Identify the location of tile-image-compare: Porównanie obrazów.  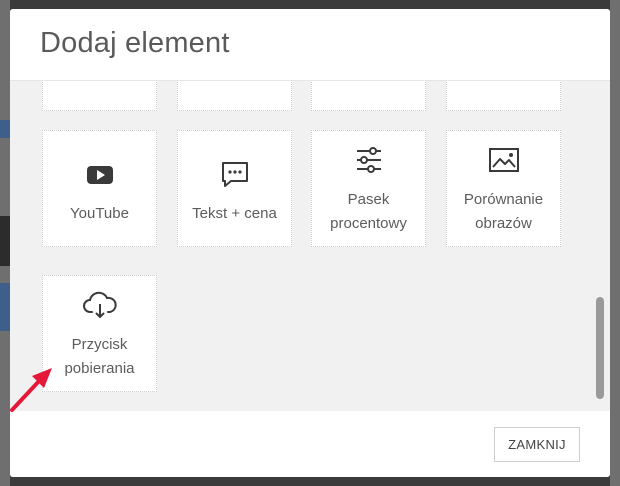
(503, 188).